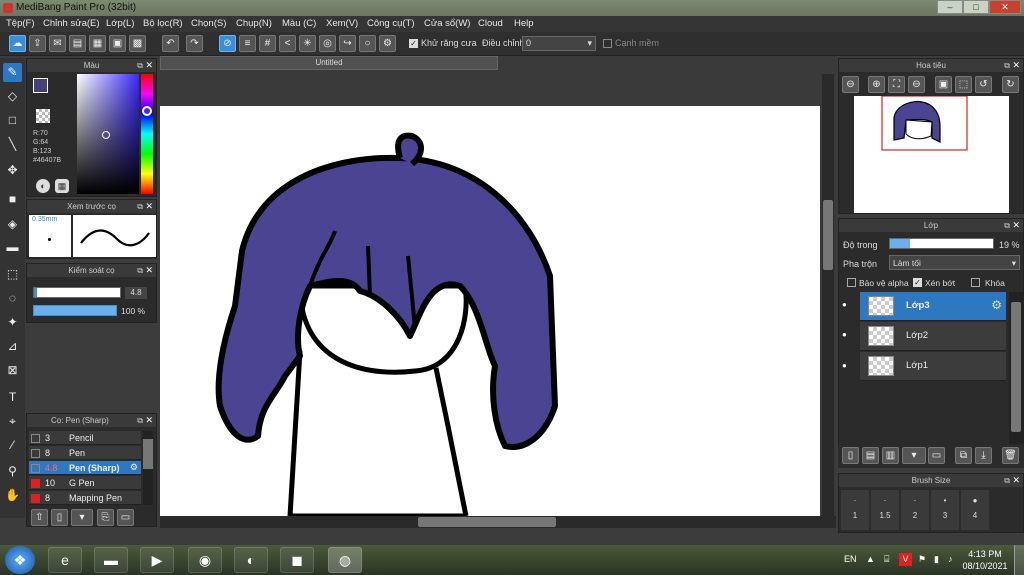 The image size is (1024, 575). What do you see at coordinates (297, 560) in the screenshot?
I see `zoom-icon: ◼` at bounding box center [297, 560].